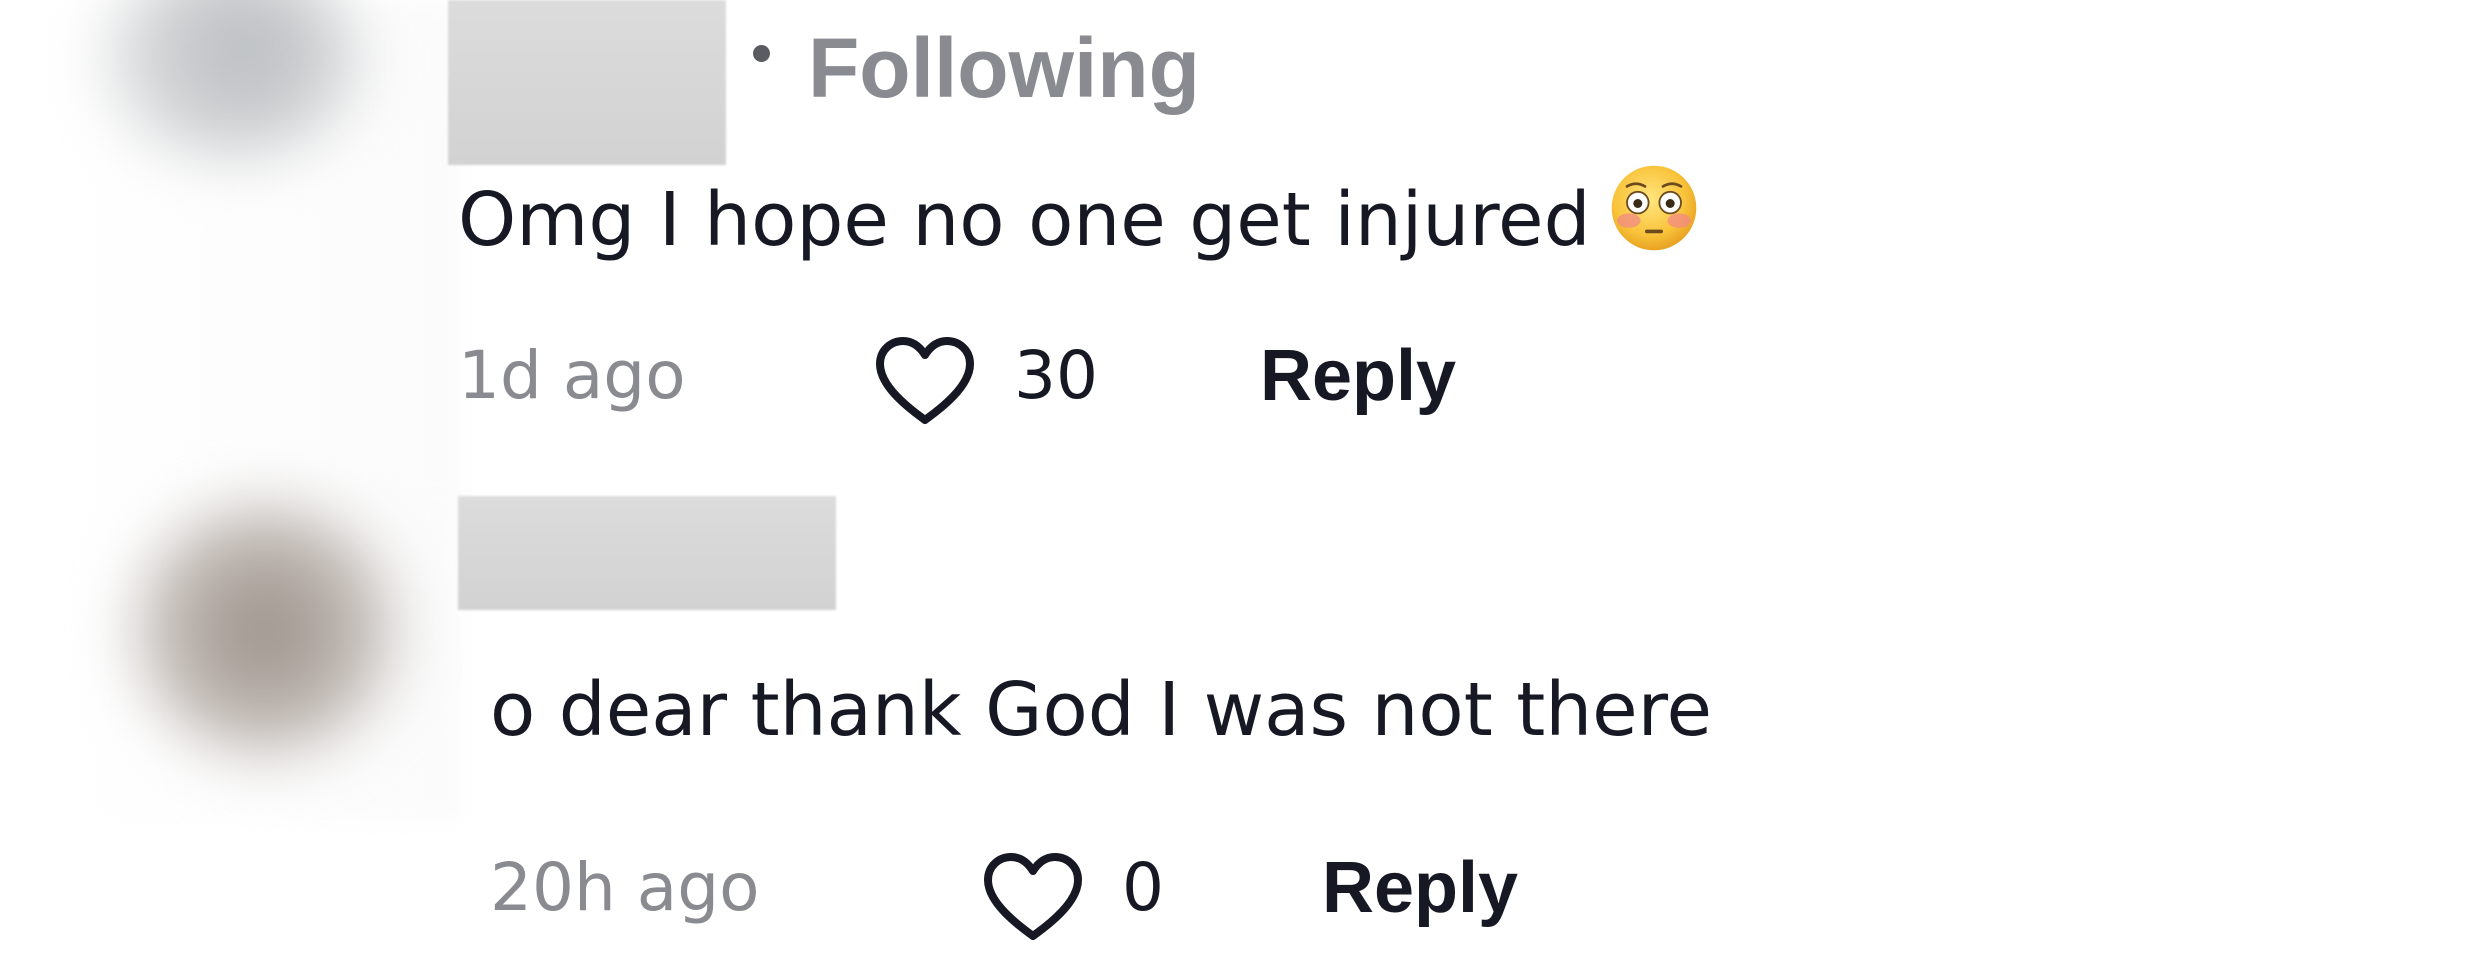 This screenshot has height=964, width=2480. What do you see at coordinates (1101, 710) in the screenshot?
I see `comment-text: o dear thank God I was not there` at bounding box center [1101, 710].